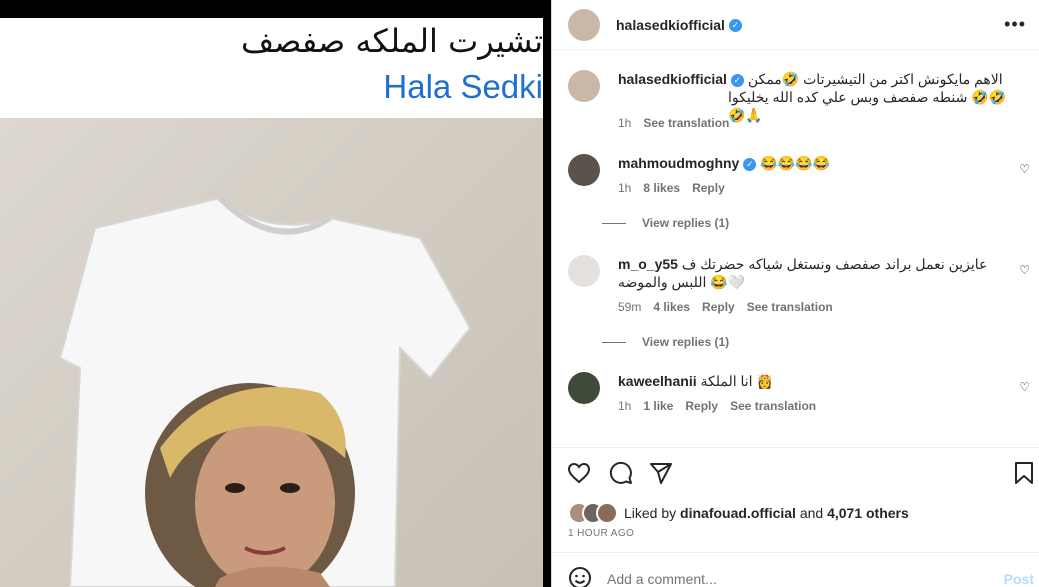 The width and height of the screenshot is (1039, 587). What do you see at coordinates (658, 406) in the screenshot?
I see `comment-likes: 1 like` at bounding box center [658, 406].